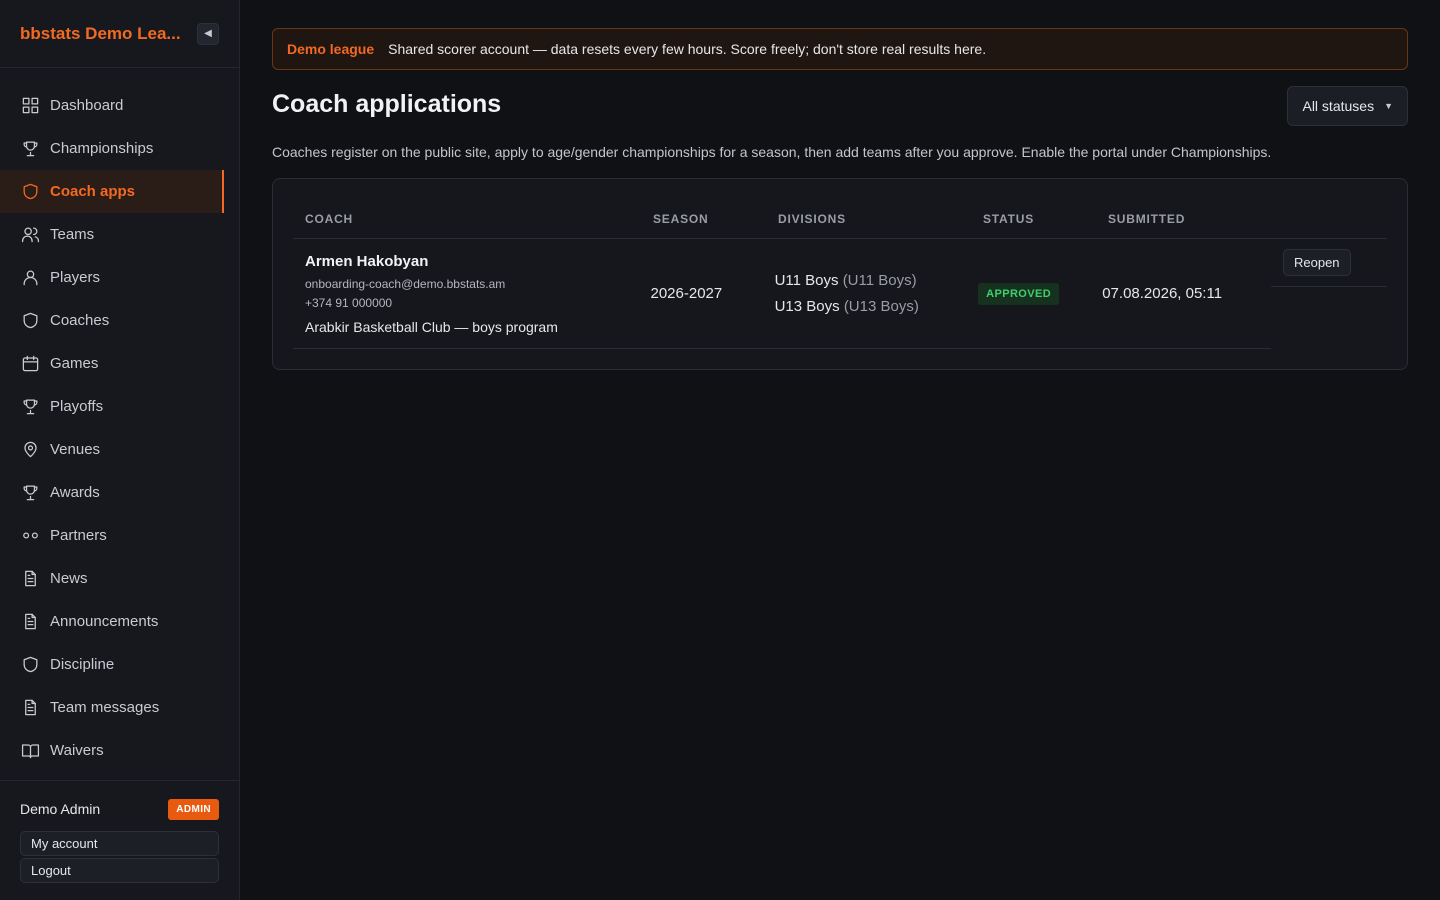 Image resolution: width=1440 pixels, height=900 pixels. I want to click on sidebar-item-label: News, so click(69, 578).